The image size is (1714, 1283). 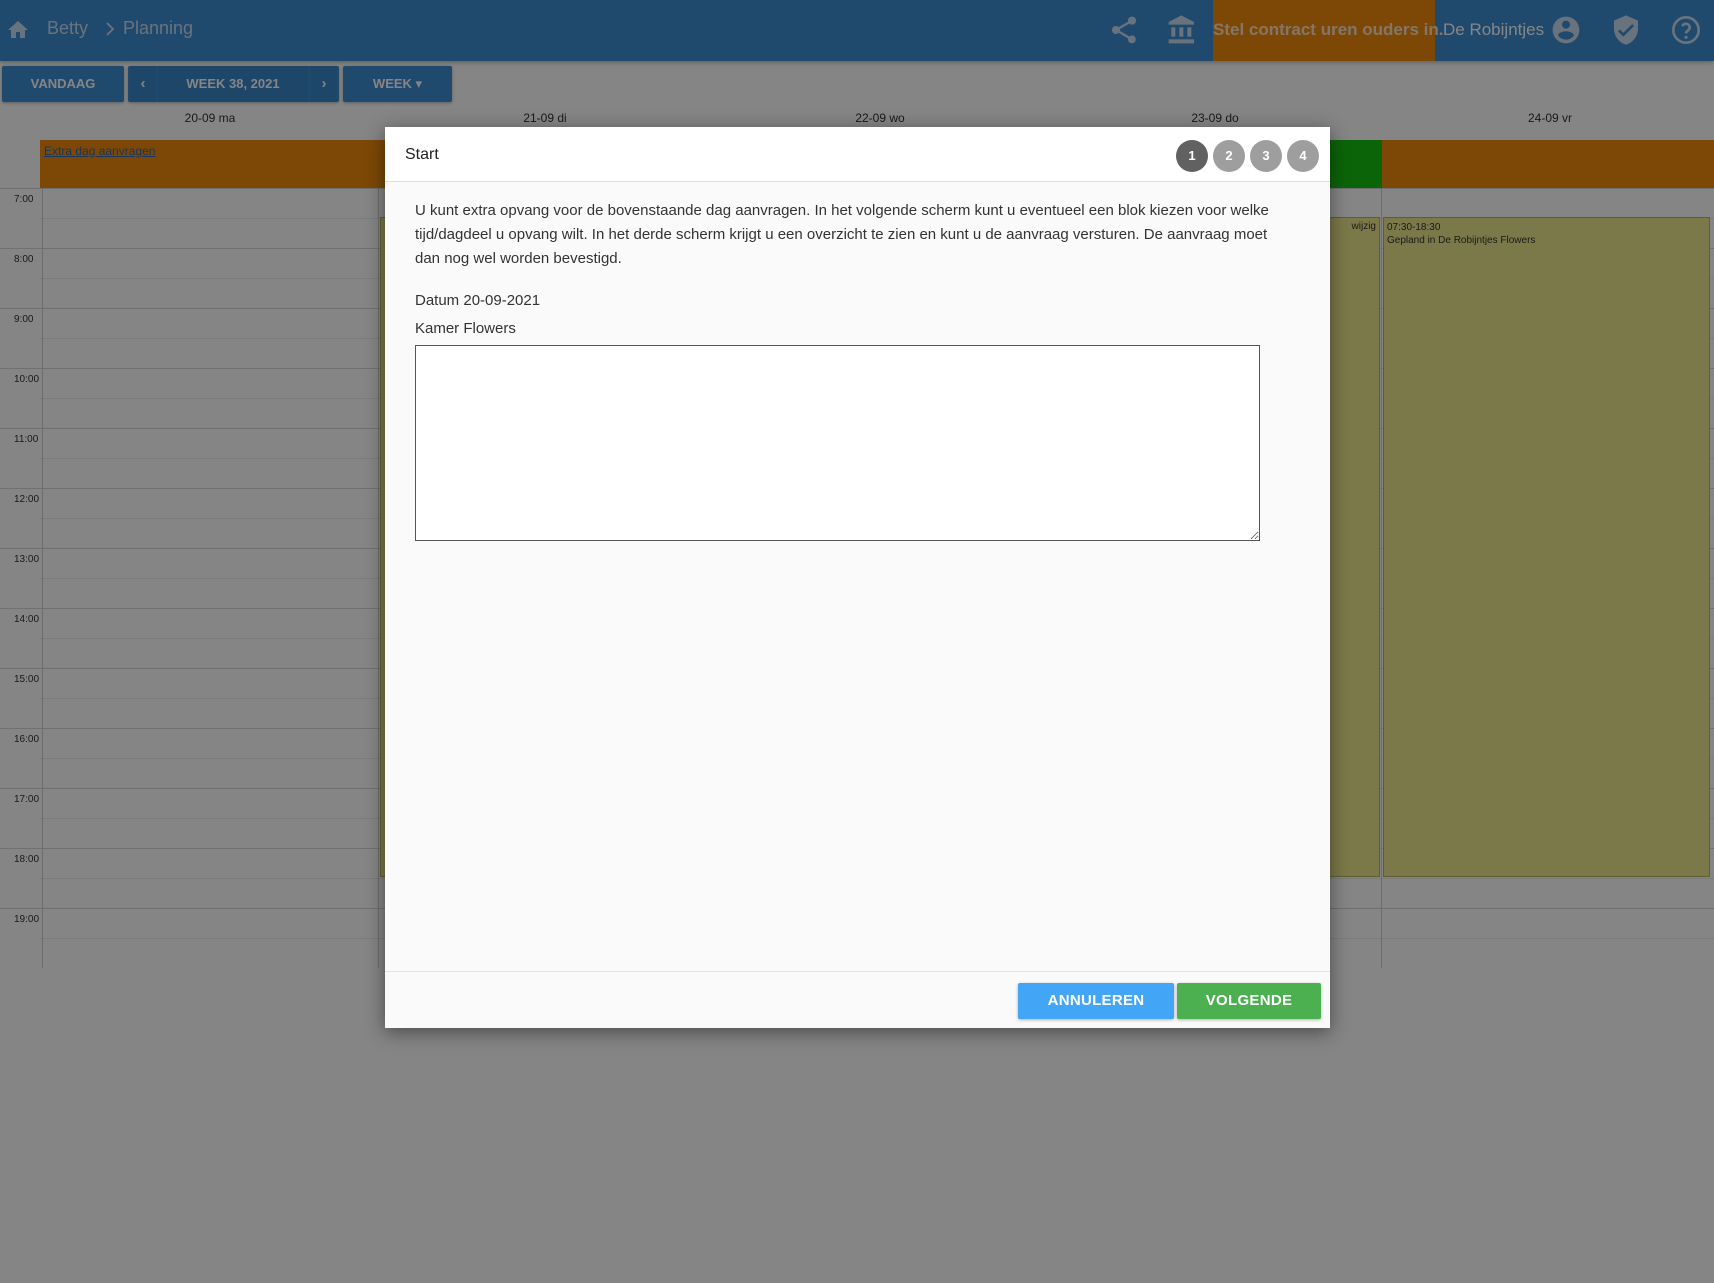 I want to click on dialog-footer: ANNULEREN VOLGENDE, so click(x=857, y=999).